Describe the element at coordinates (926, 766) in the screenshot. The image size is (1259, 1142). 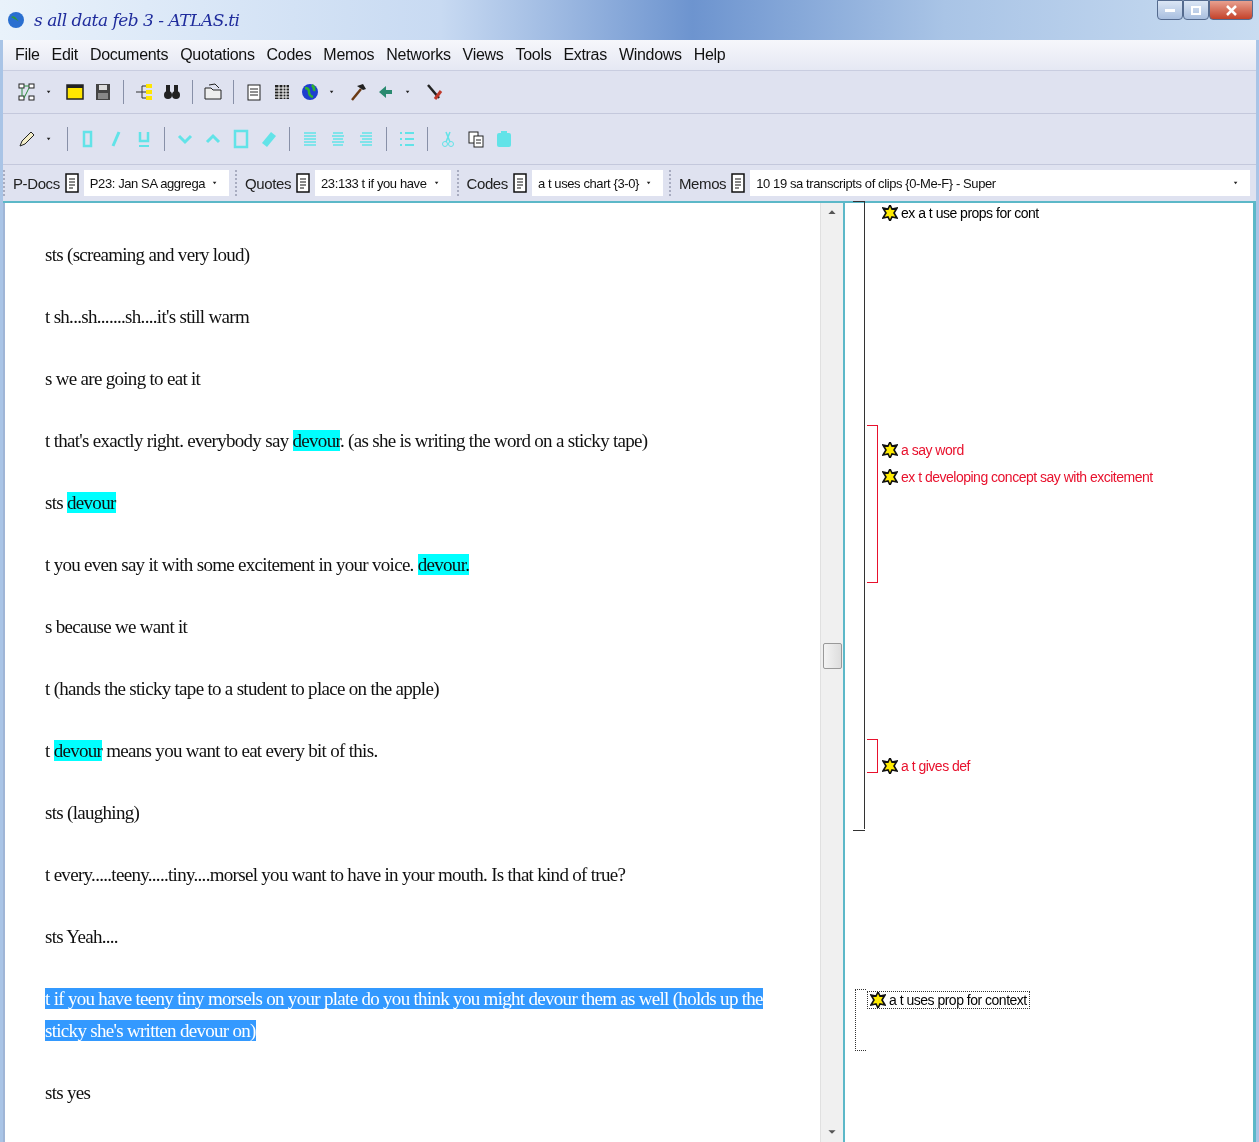
I see `code-label: a t gives def` at that location.